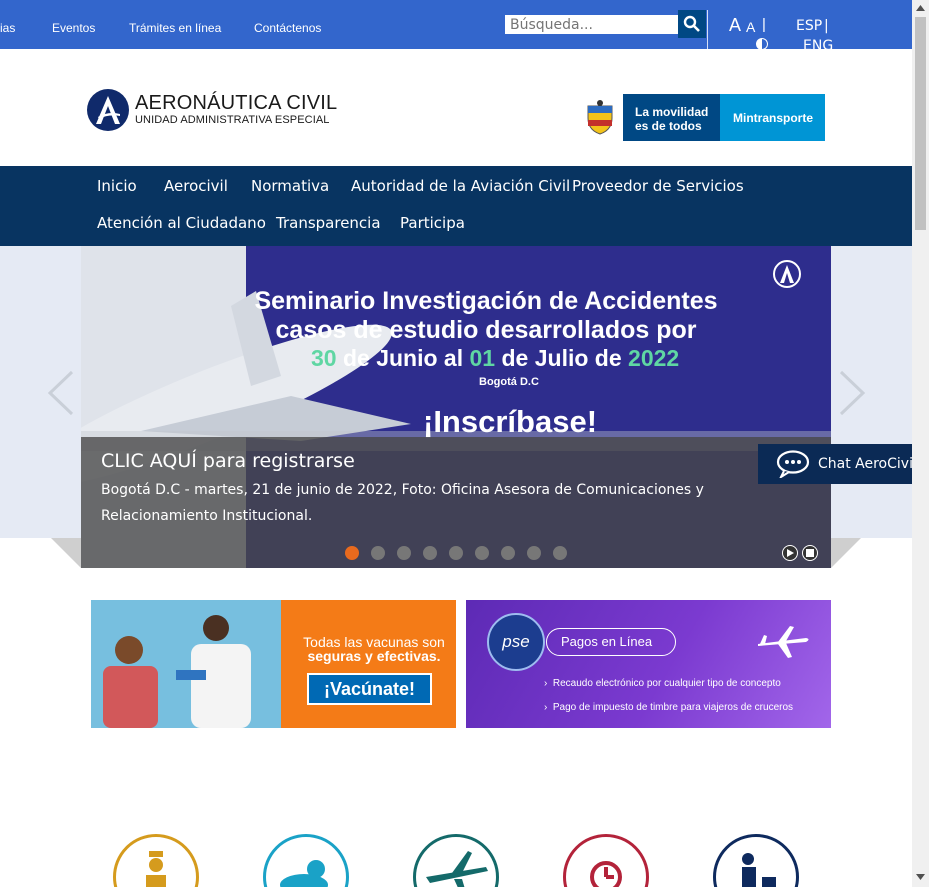 This screenshot has height=887, width=929. Describe the element at coordinates (228, 461) in the screenshot. I see `slide-caption-title: CLIC AQUÍ para registrarse` at that location.